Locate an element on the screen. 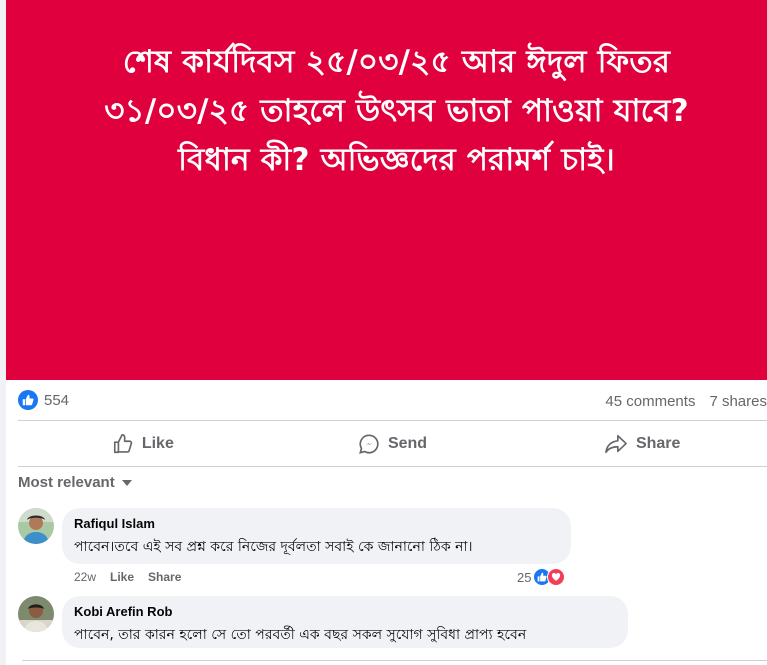 This screenshot has height=665, width=767. comment-share-button: Share is located at coordinates (164, 577).